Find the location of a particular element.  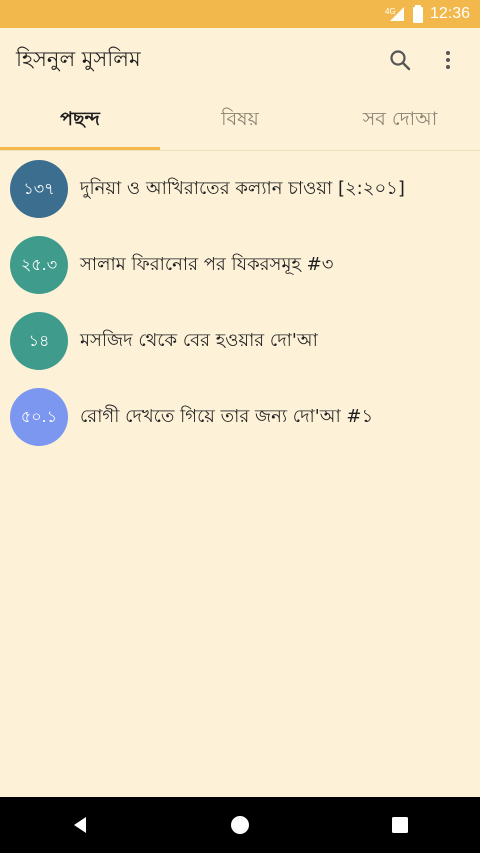

home-circle-icon is located at coordinates (240, 825).